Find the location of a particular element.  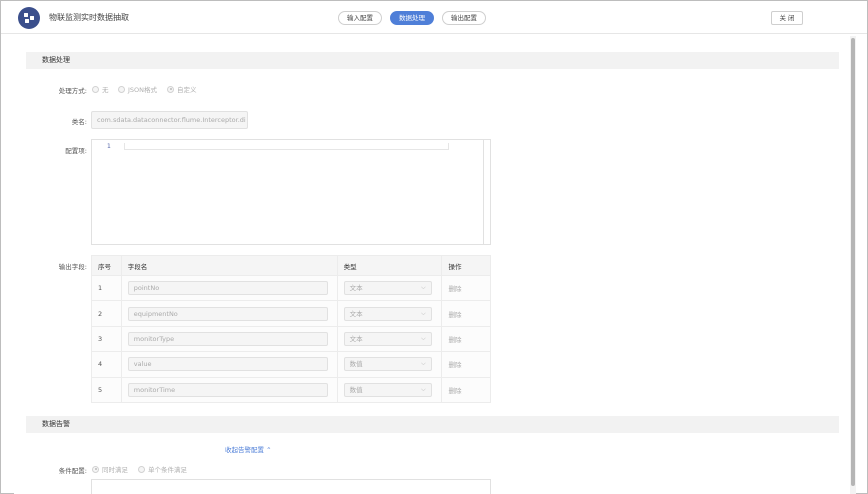

table-row: 2 equipmentNo 文本 ⌵ 删除 is located at coordinates (291, 313).